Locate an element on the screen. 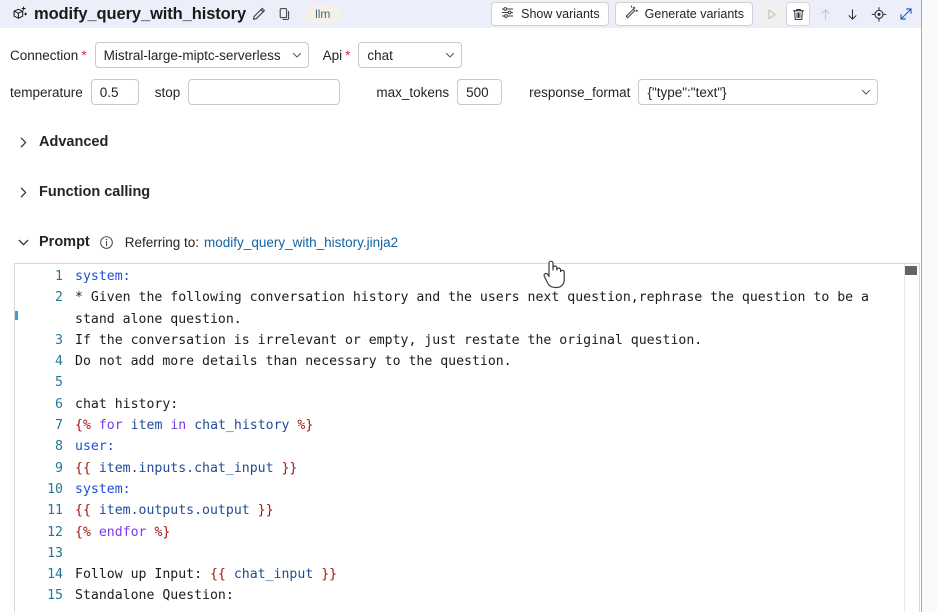 The width and height of the screenshot is (937, 612). info-circle-icon is located at coordinates (106, 242).